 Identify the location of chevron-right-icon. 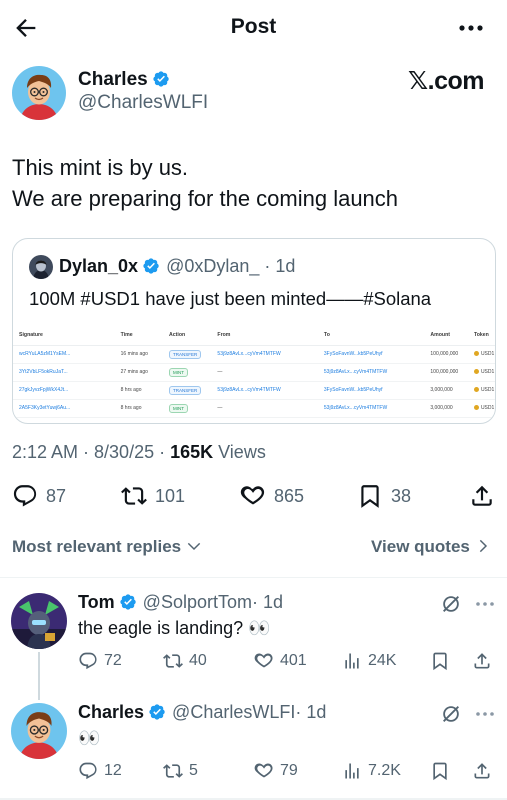
(483, 546).